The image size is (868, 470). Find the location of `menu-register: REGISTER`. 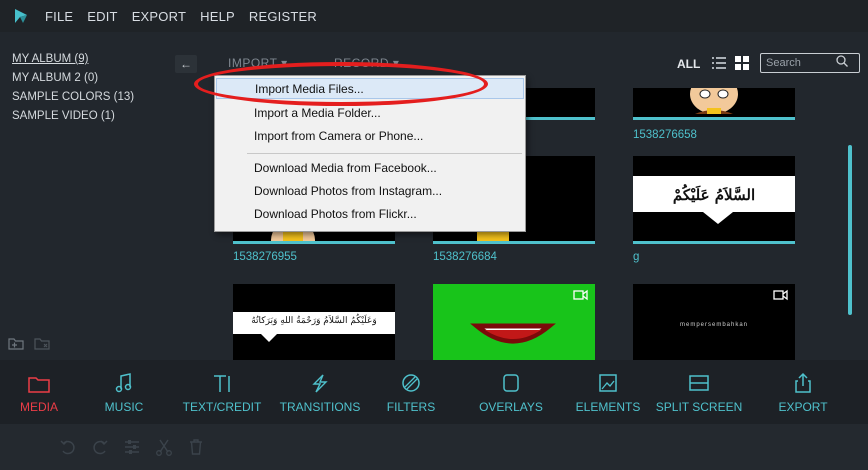

menu-register: REGISTER is located at coordinates (283, 16).